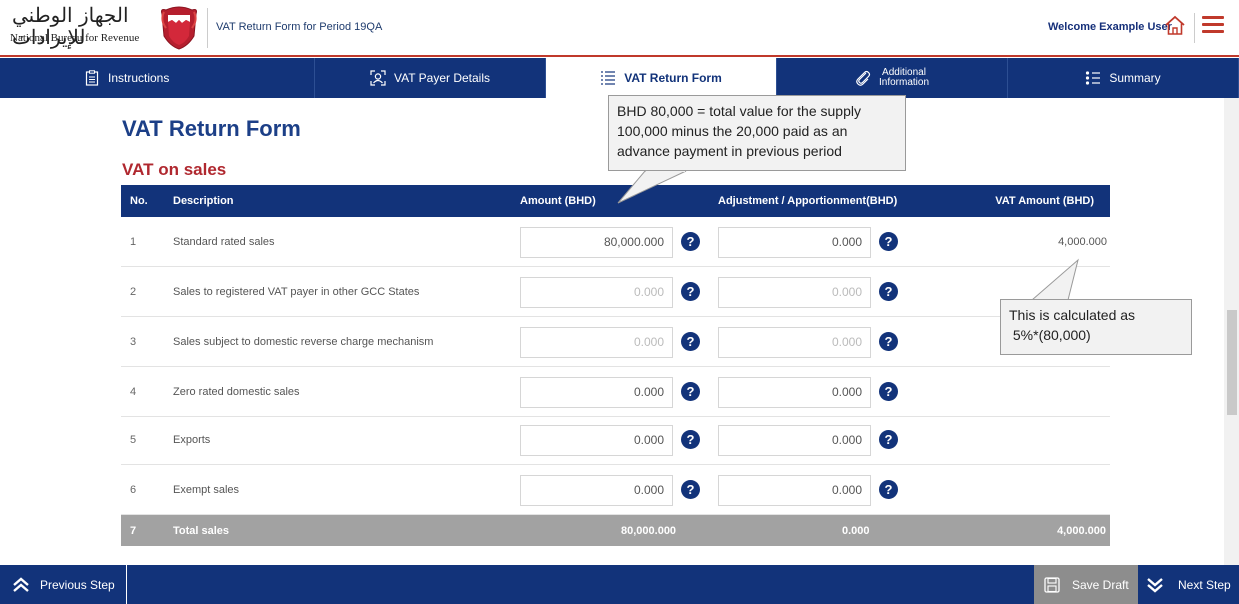 The height and width of the screenshot is (604, 1239). Describe the element at coordinates (649, 531) in the screenshot. I see `total-amount: 80,000.000` at that location.